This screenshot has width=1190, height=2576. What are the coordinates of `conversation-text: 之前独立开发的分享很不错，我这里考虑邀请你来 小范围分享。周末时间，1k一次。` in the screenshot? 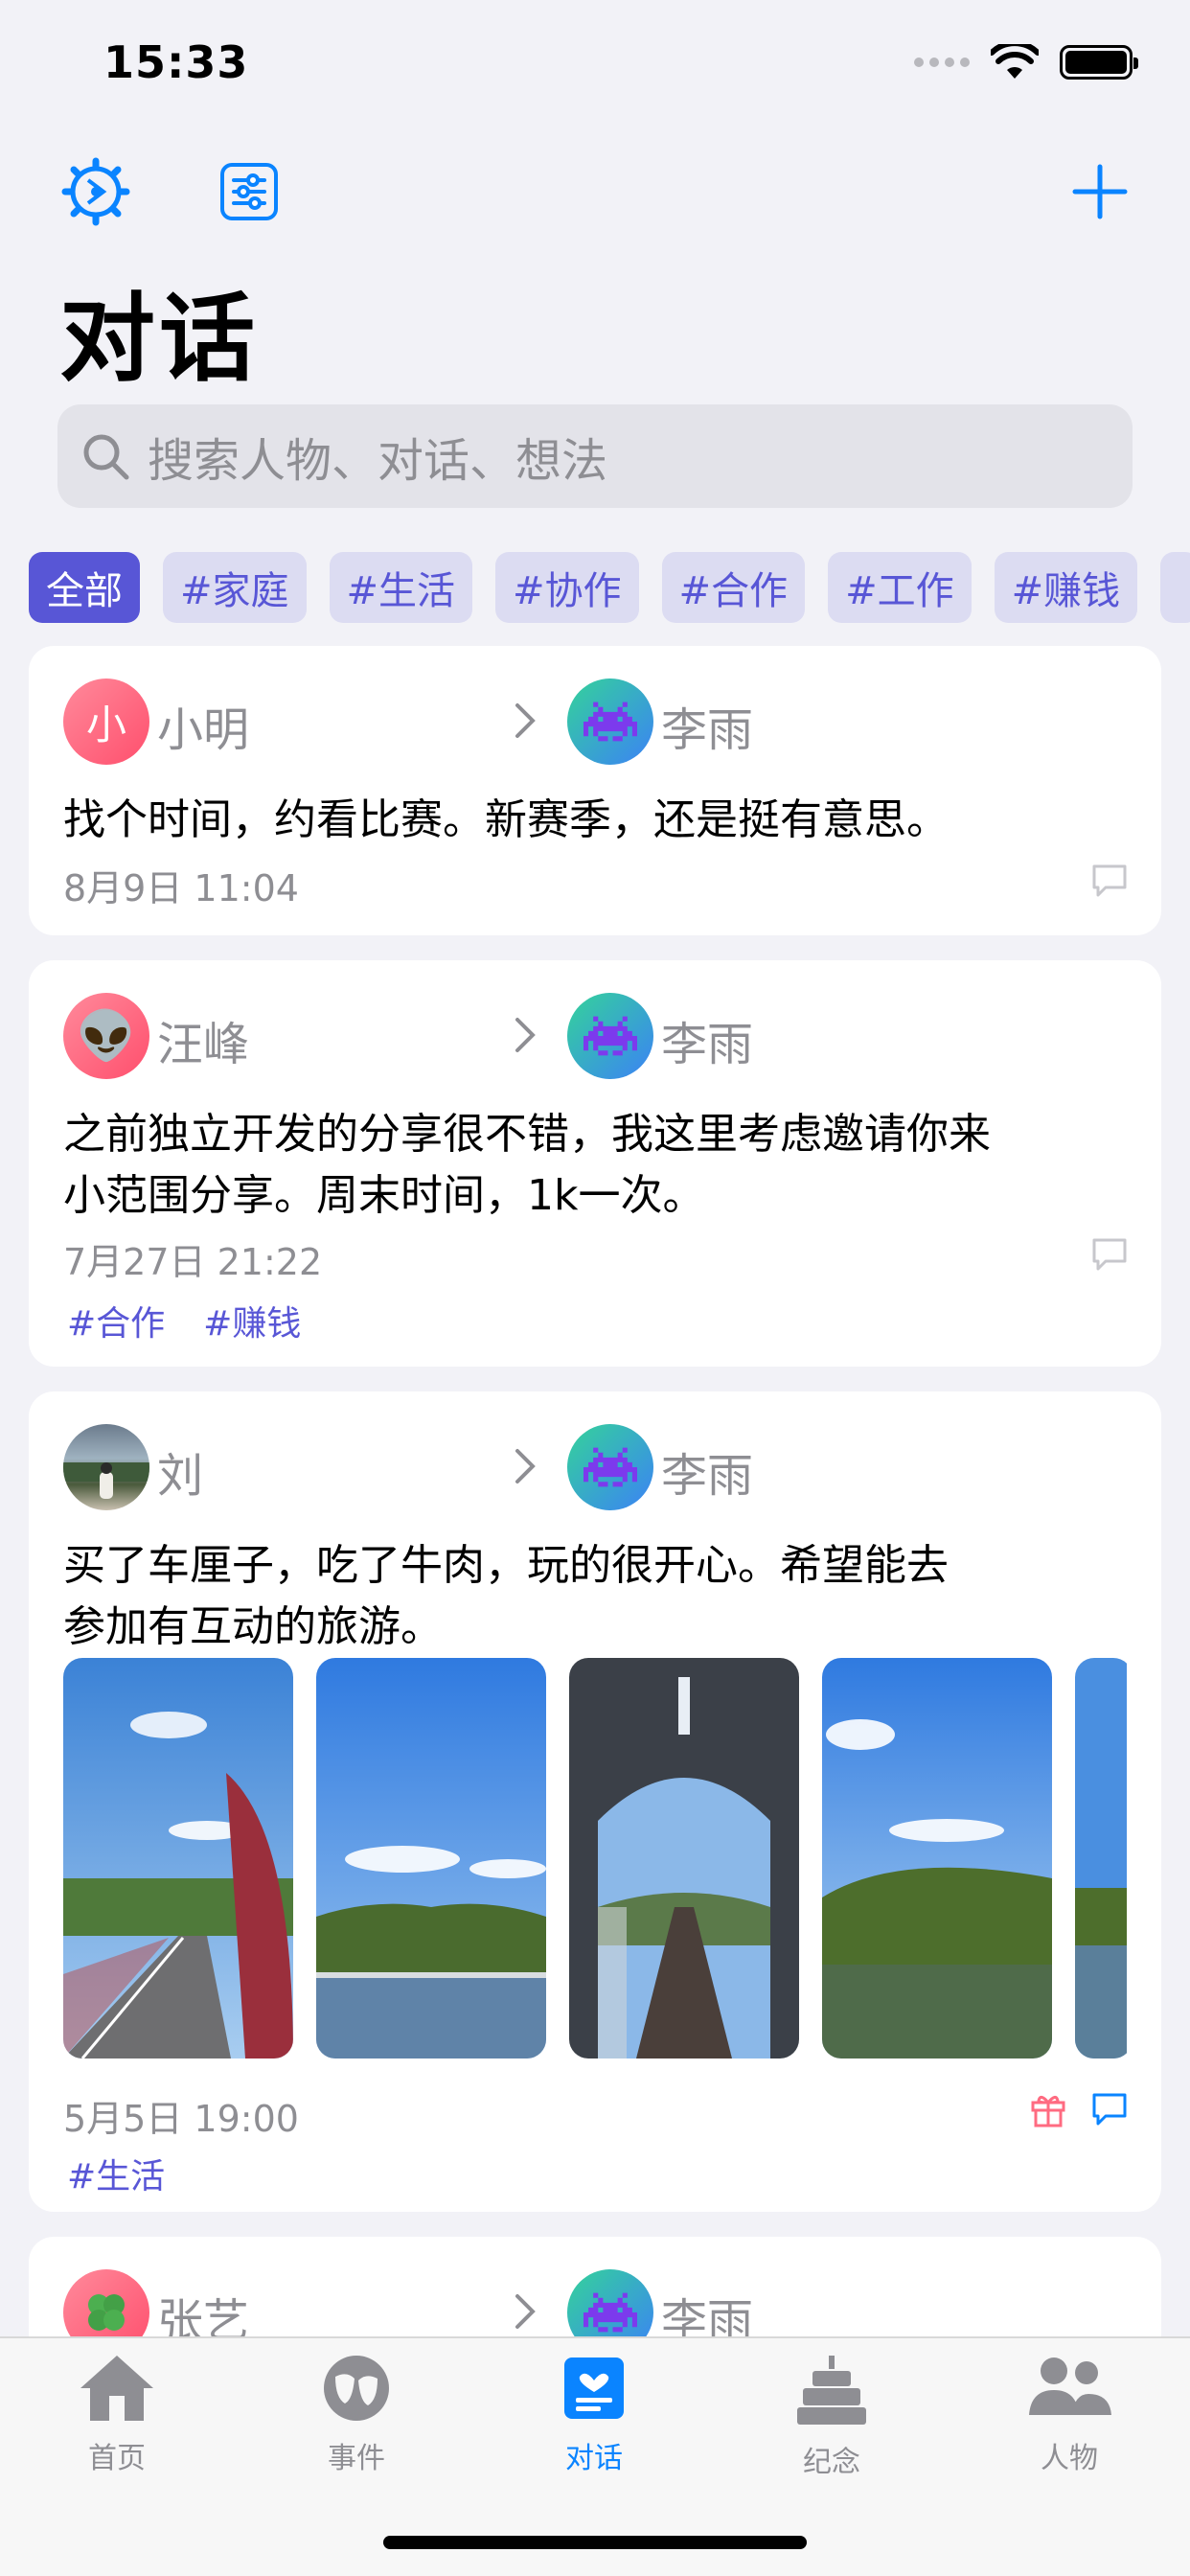 It's located at (595, 1165).